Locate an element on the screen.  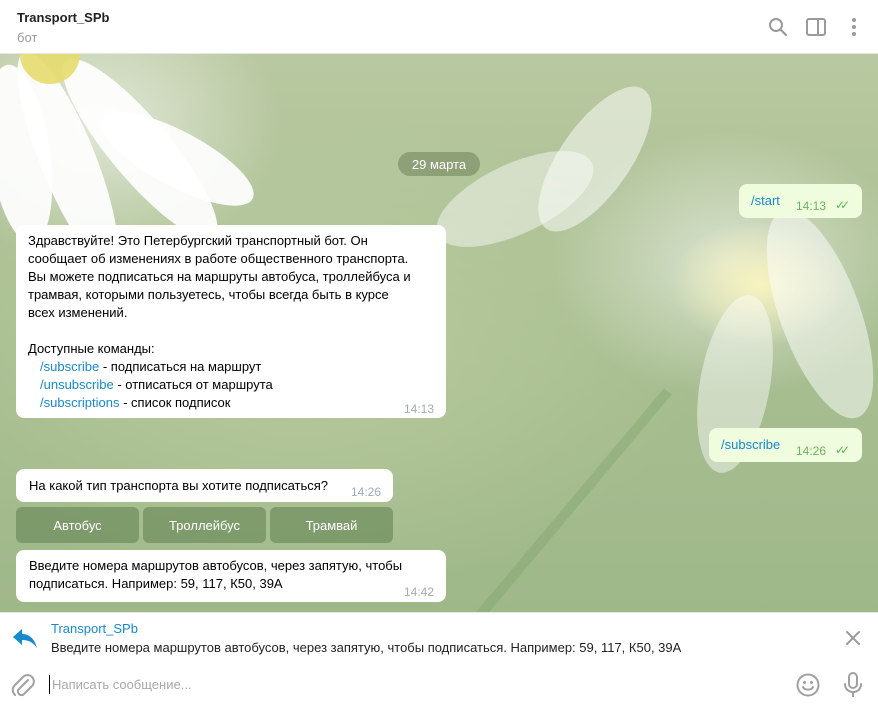
command-line: /subscriptions - список подписок is located at coordinates (135, 402).